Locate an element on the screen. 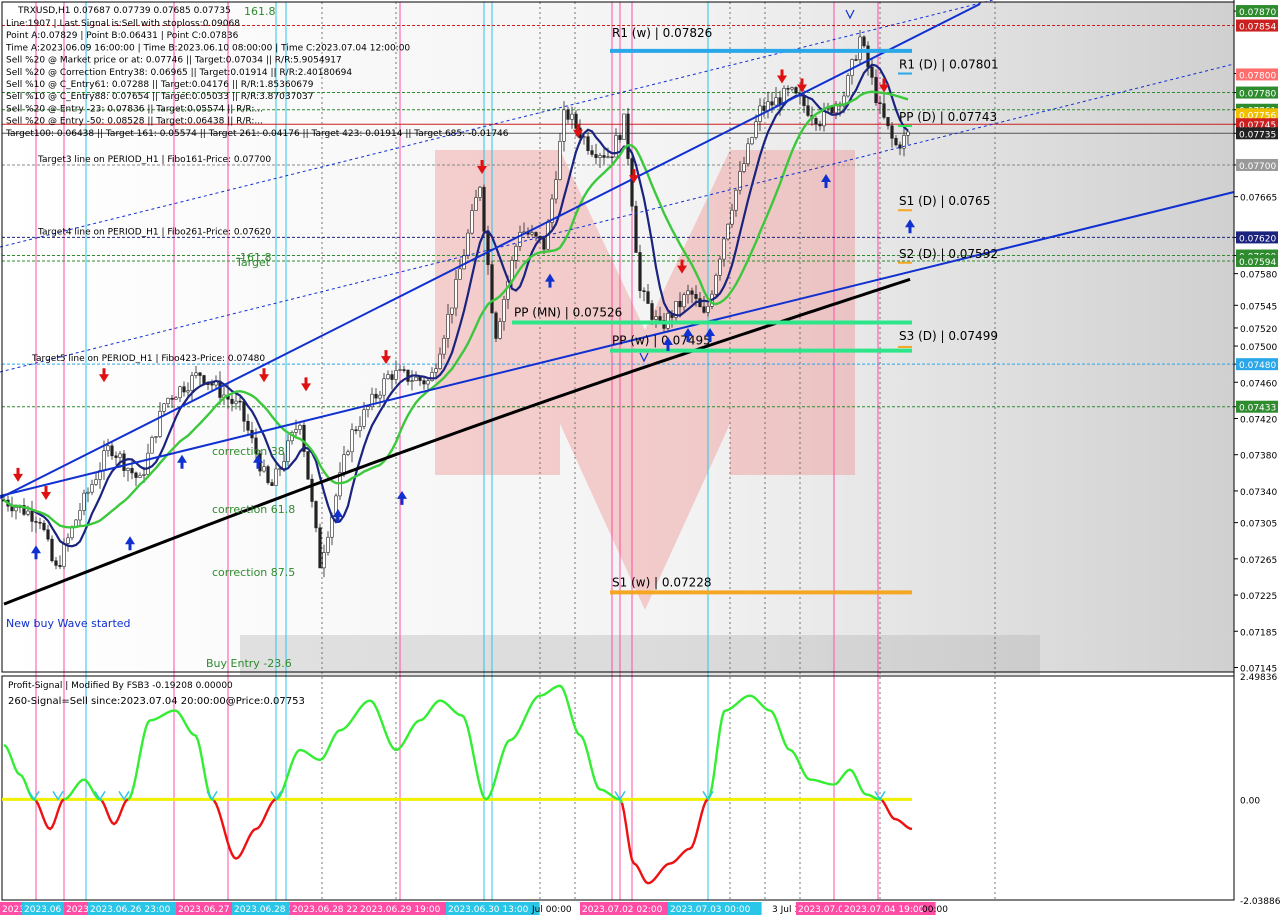 This screenshot has width=1280, height=920. time-axis-label: 2023.06.26 23:00 is located at coordinates (130, 910).